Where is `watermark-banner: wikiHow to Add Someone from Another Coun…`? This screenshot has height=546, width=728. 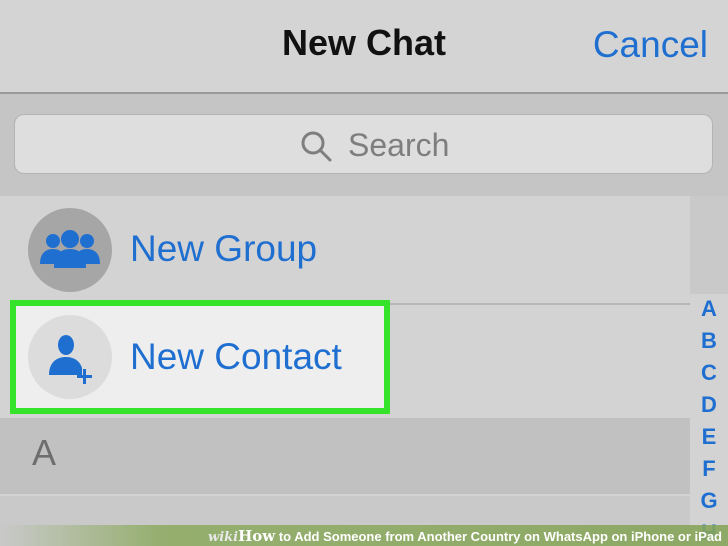
watermark-banner: wikiHow to Add Someone from Another Coun… is located at coordinates (364, 535).